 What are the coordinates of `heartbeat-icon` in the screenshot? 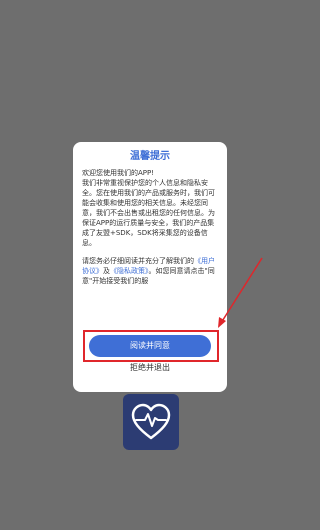 It's located at (151, 421).